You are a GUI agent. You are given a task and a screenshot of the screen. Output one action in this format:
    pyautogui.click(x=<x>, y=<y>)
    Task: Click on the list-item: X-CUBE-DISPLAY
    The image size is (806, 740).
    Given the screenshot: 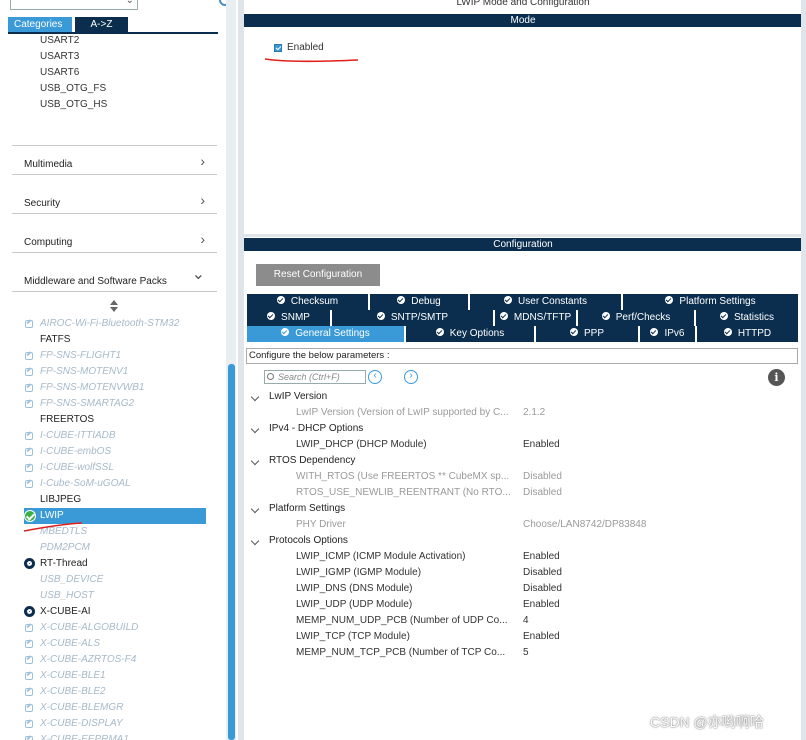 What is the action you would take?
    pyautogui.click(x=115, y=724)
    